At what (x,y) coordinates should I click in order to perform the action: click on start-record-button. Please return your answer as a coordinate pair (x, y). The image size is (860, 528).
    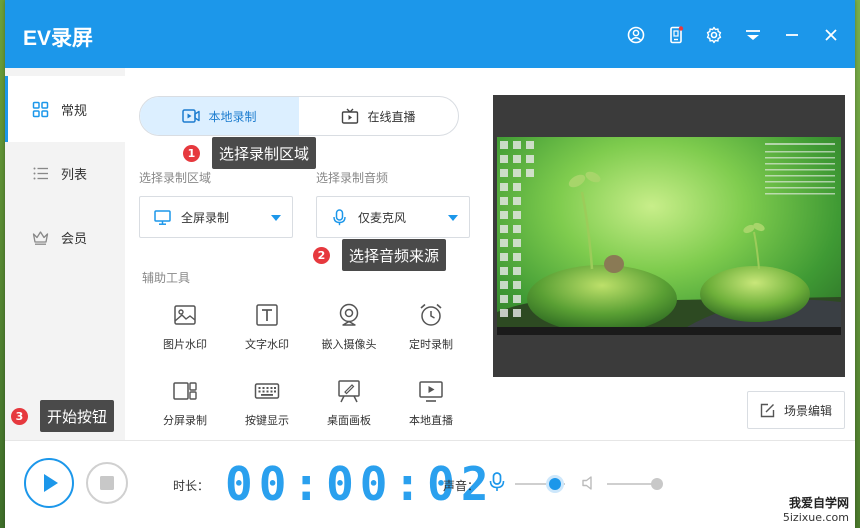
    Looking at the image, I should click on (49, 483).